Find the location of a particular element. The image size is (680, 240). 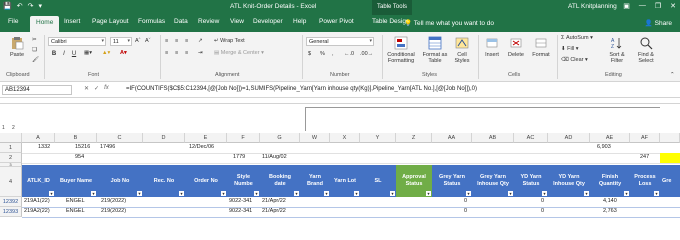

column-header-next is located at coordinates (670, 138).